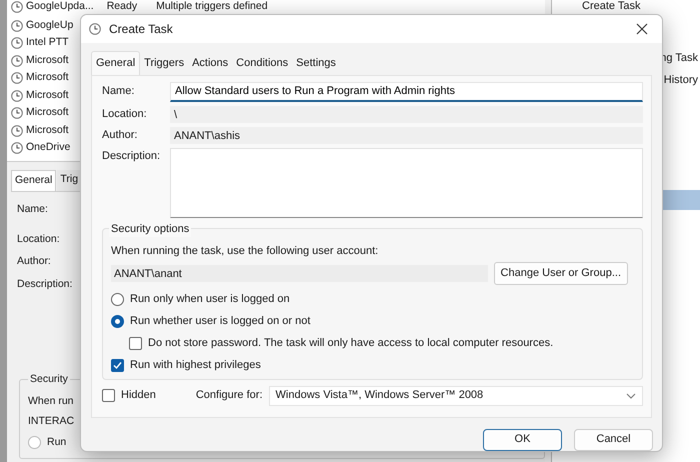  What do you see at coordinates (406, 183) in the screenshot?
I see `description-field` at bounding box center [406, 183].